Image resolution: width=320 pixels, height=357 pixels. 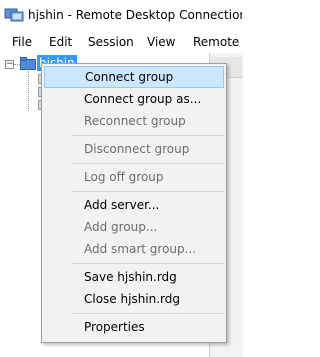 I want to click on menu-file: File, so click(x=22, y=42).